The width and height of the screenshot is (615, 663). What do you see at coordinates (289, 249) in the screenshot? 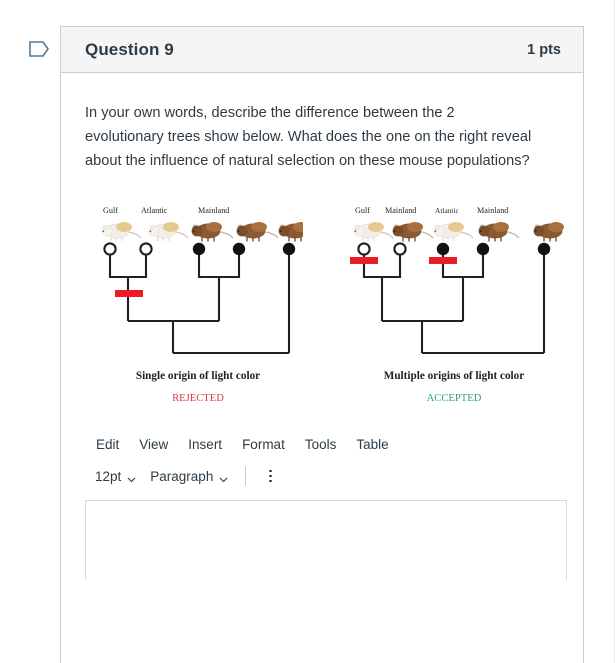
I see `left-node-5-filled` at bounding box center [289, 249].